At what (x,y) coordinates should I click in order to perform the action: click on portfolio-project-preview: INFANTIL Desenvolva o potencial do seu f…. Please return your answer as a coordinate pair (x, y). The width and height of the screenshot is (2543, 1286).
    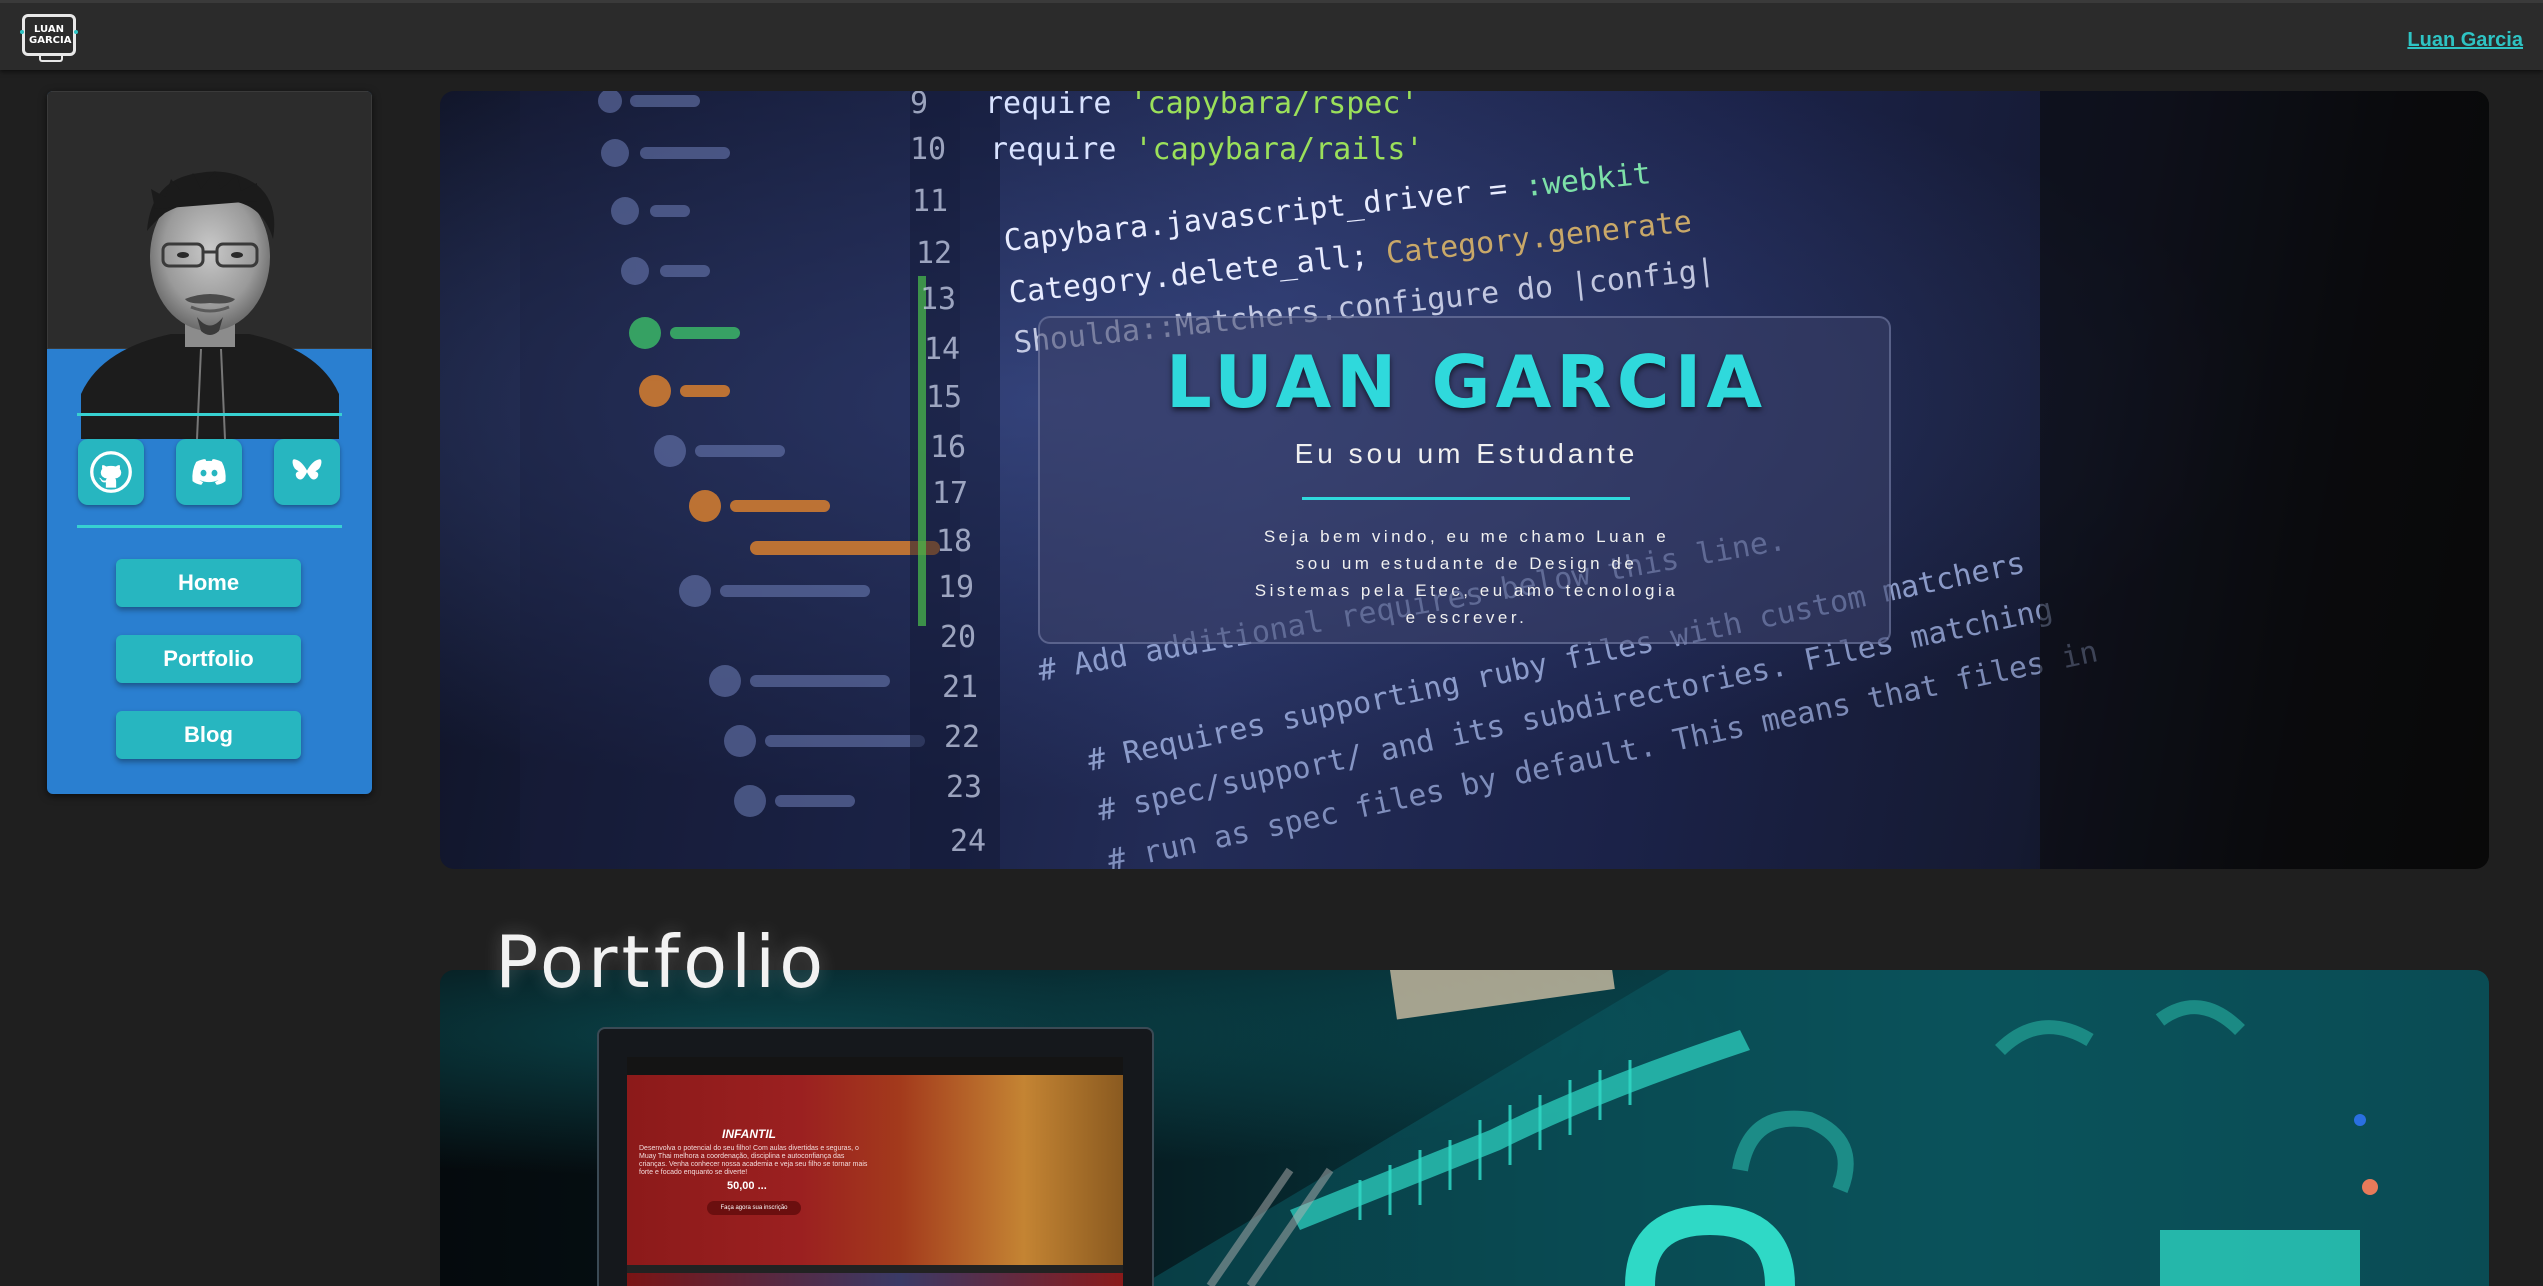
    Looking at the image, I should click on (875, 1156).